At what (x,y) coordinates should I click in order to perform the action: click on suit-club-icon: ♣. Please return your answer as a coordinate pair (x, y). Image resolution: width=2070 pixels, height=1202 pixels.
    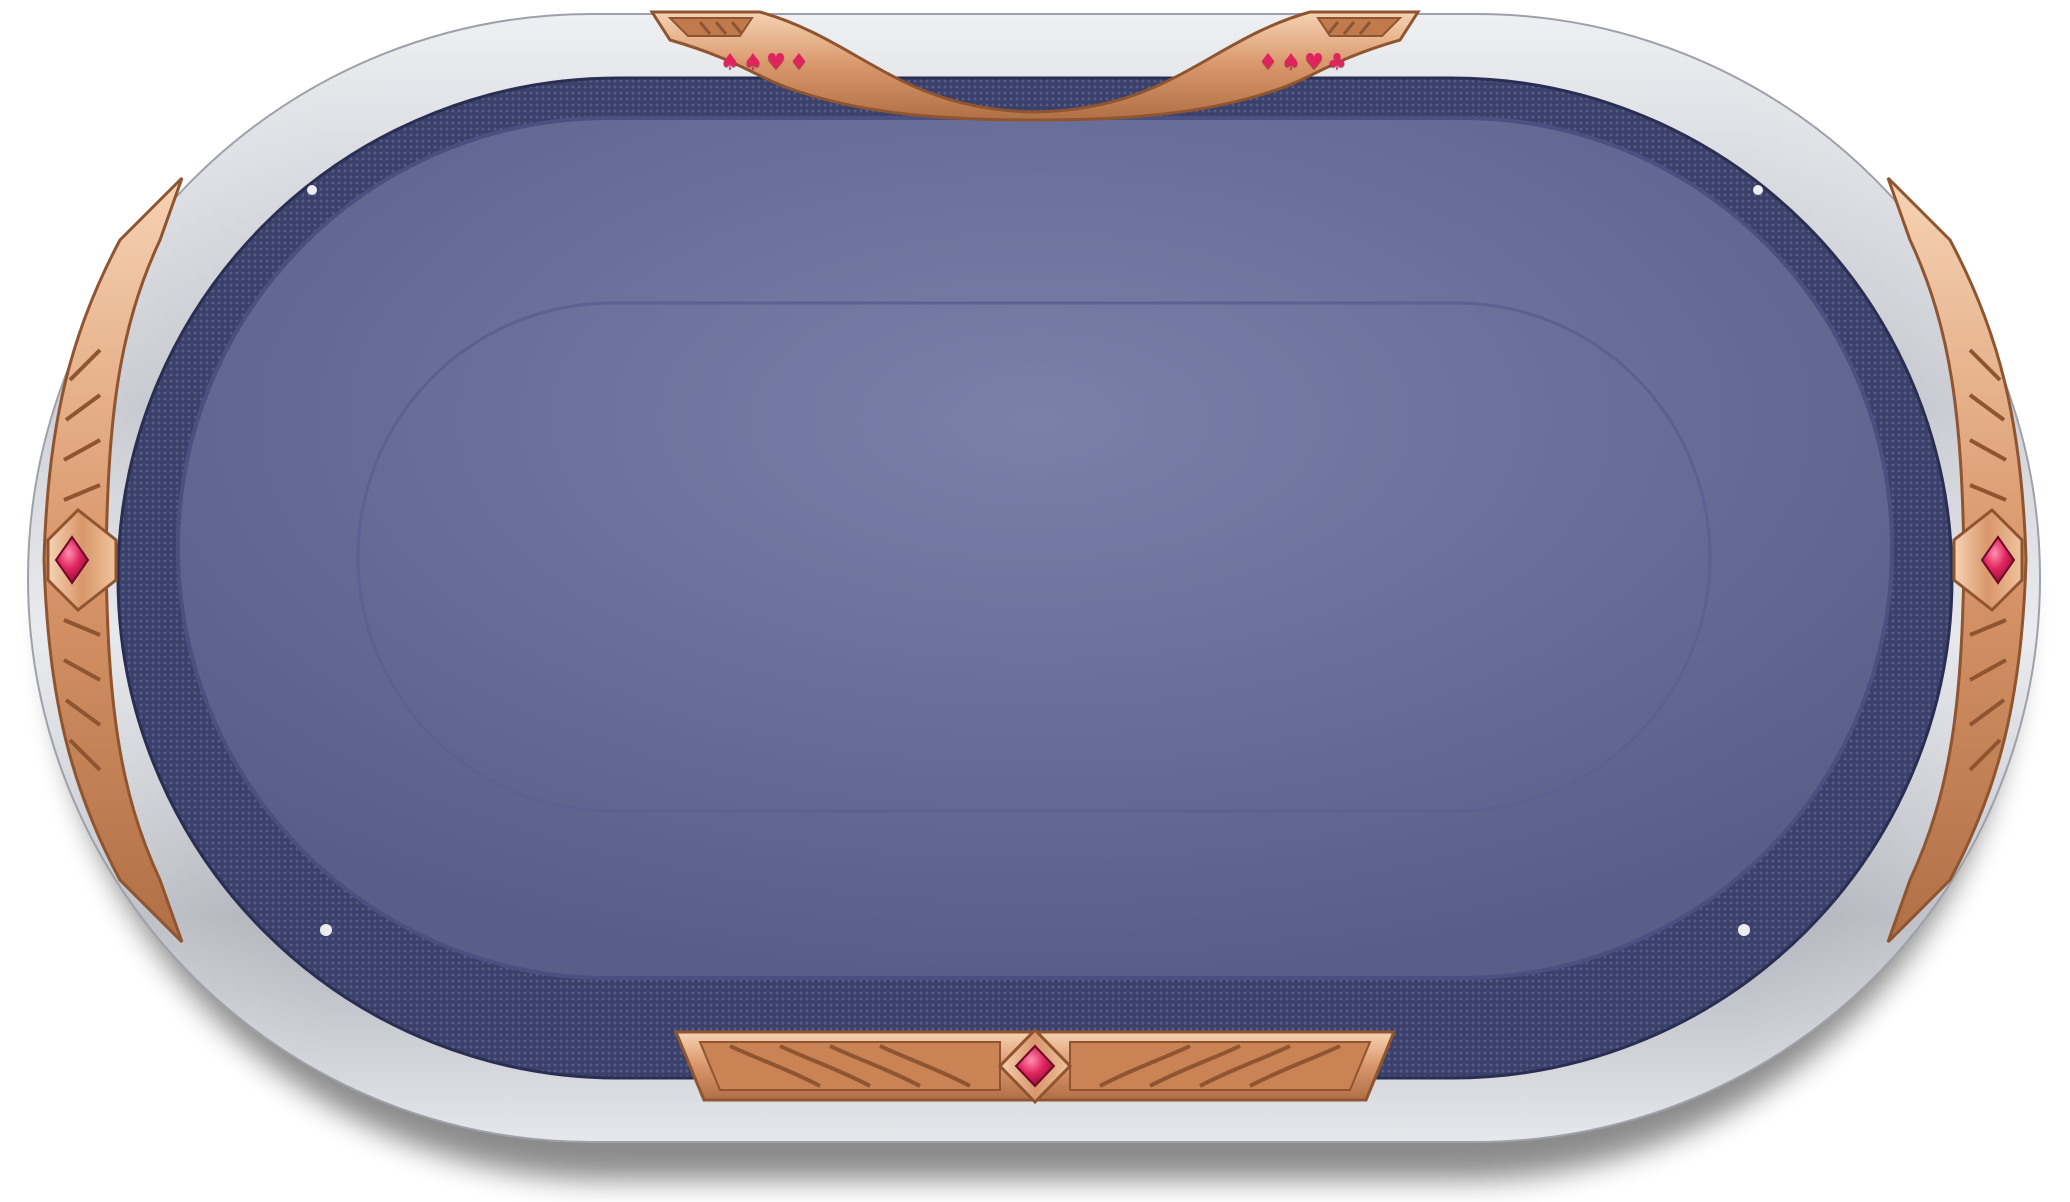
    Looking at the image, I should click on (1337, 62).